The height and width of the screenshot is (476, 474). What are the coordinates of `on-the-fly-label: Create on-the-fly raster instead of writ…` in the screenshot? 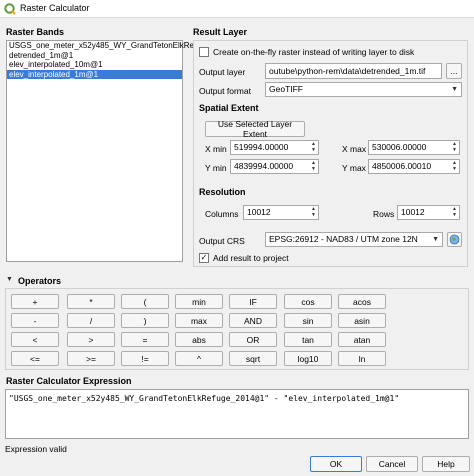 It's located at (314, 52).